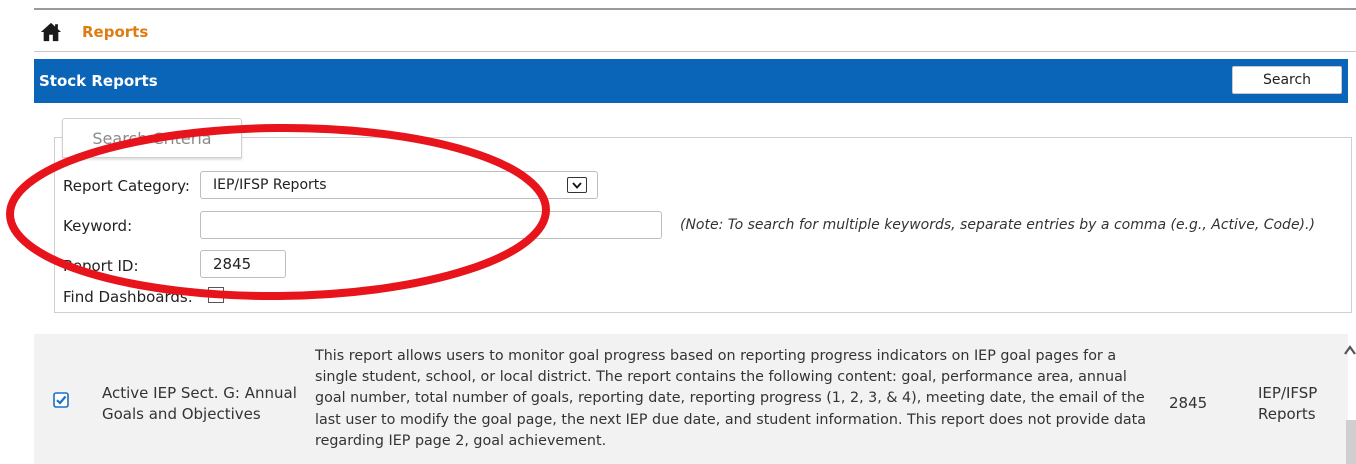  What do you see at coordinates (399, 185) in the screenshot?
I see `report-category-select: IEP/IFSP Reports` at bounding box center [399, 185].